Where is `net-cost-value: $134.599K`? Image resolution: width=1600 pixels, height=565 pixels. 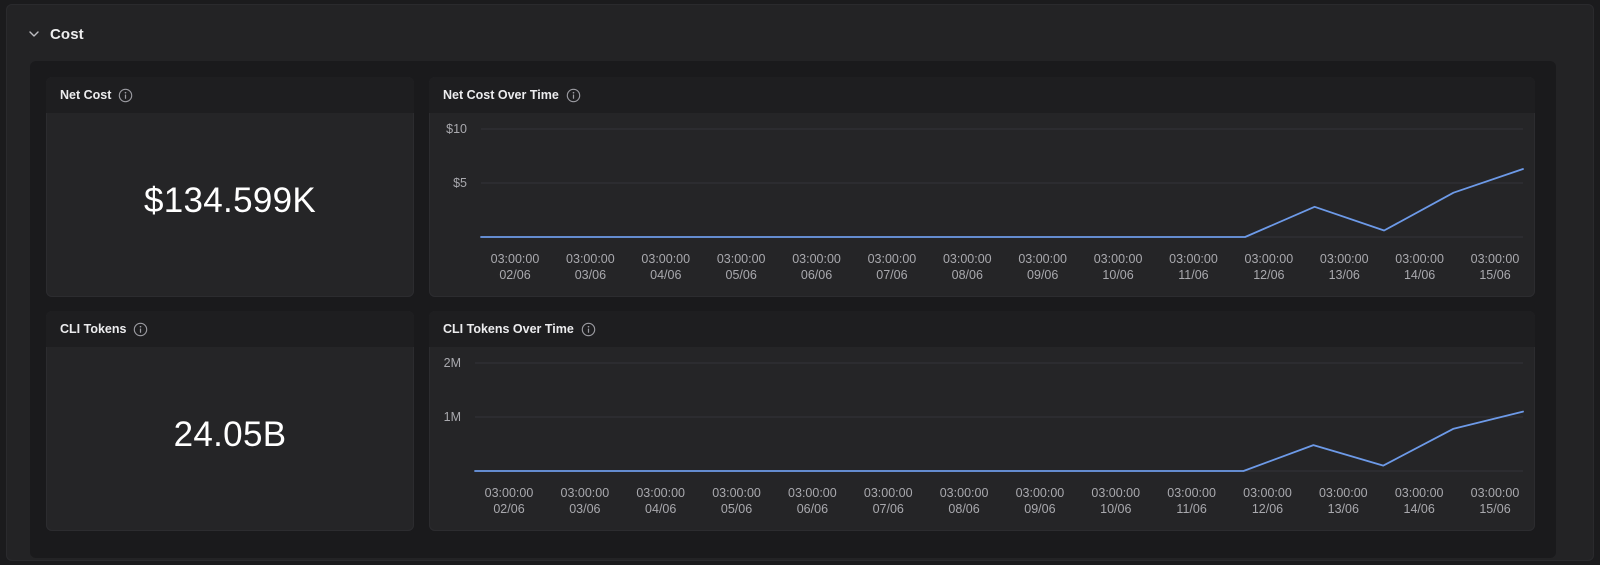
net-cost-value: $134.599K is located at coordinates (230, 200).